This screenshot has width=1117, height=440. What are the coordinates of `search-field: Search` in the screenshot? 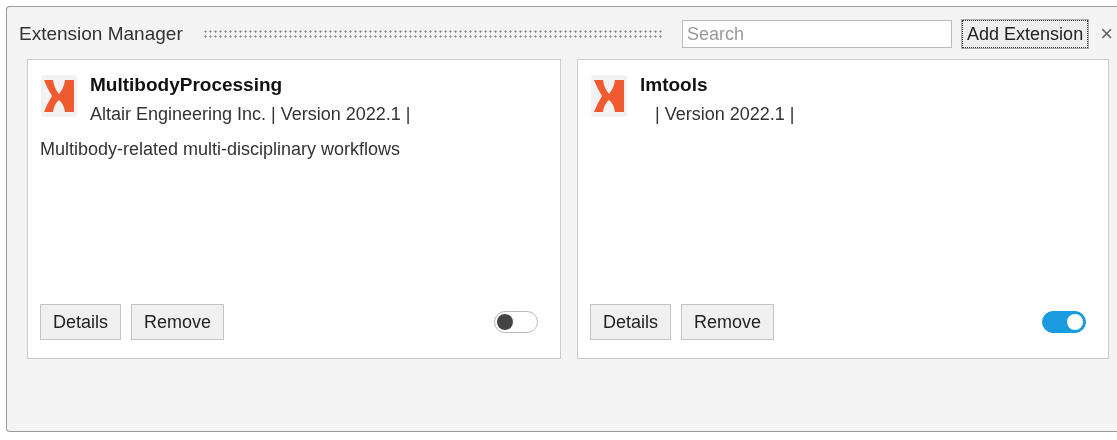 It's located at (817, 34).